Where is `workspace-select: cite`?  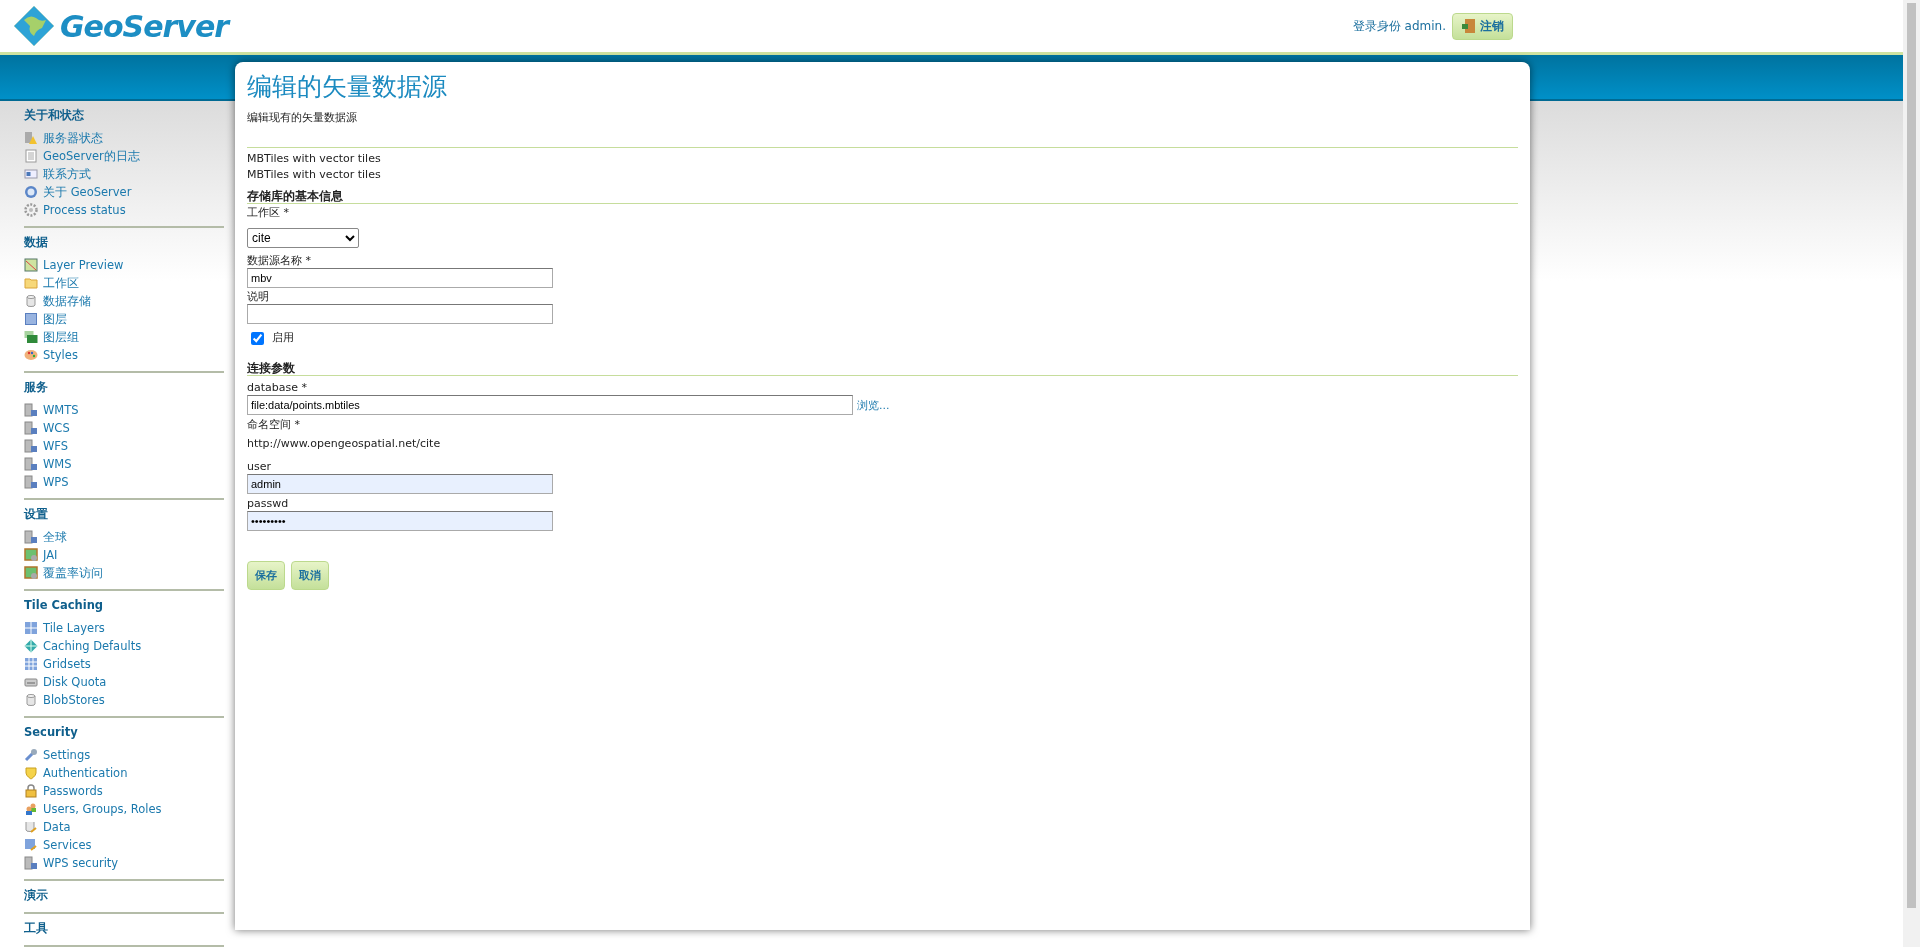 workspace-select: cite is located at coordinates (303, 238).